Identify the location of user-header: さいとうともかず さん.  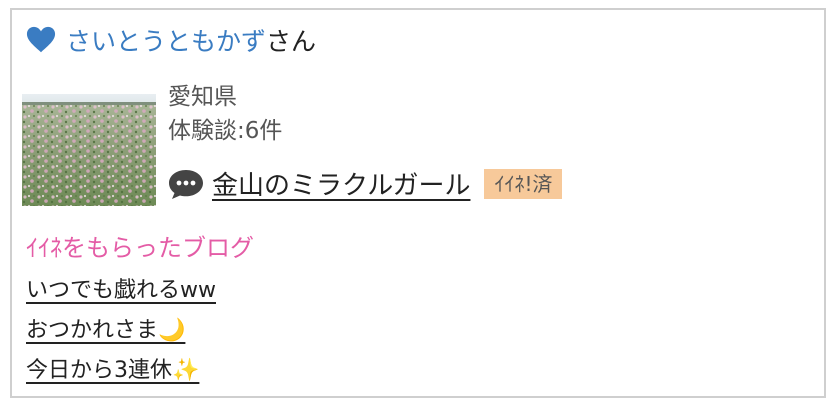
(171, 40).